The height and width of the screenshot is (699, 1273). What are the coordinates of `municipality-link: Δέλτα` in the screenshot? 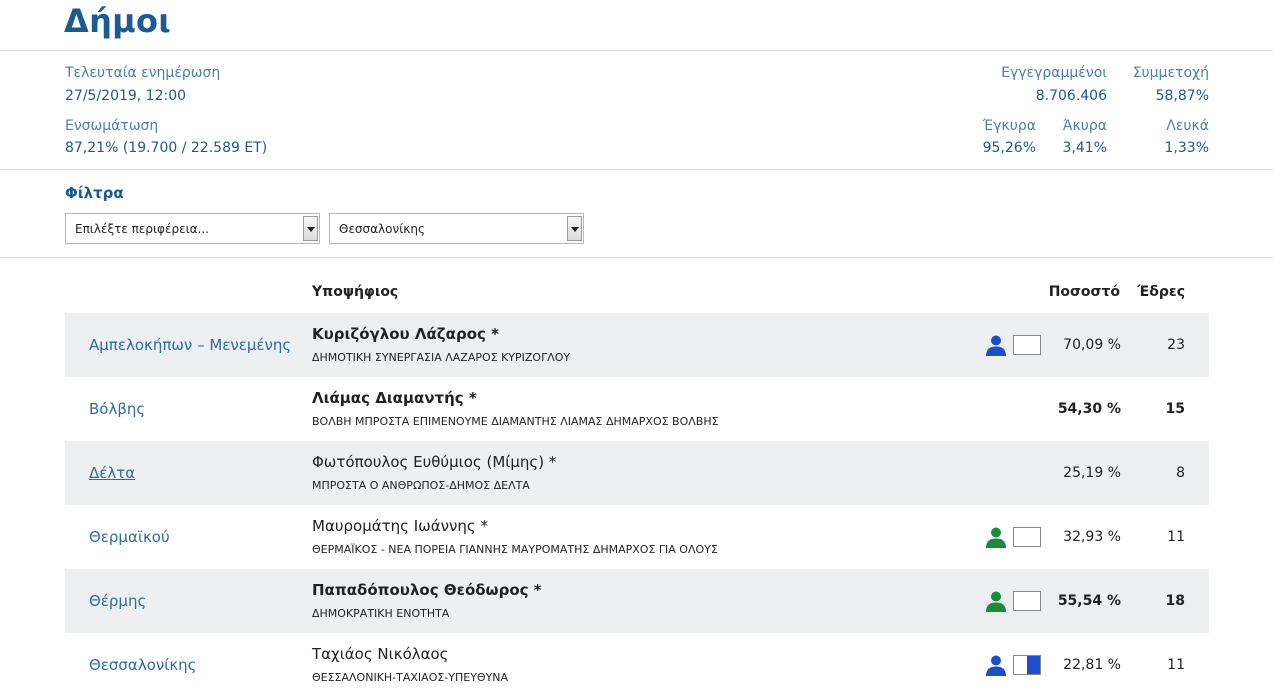 It's located at (112, 473).